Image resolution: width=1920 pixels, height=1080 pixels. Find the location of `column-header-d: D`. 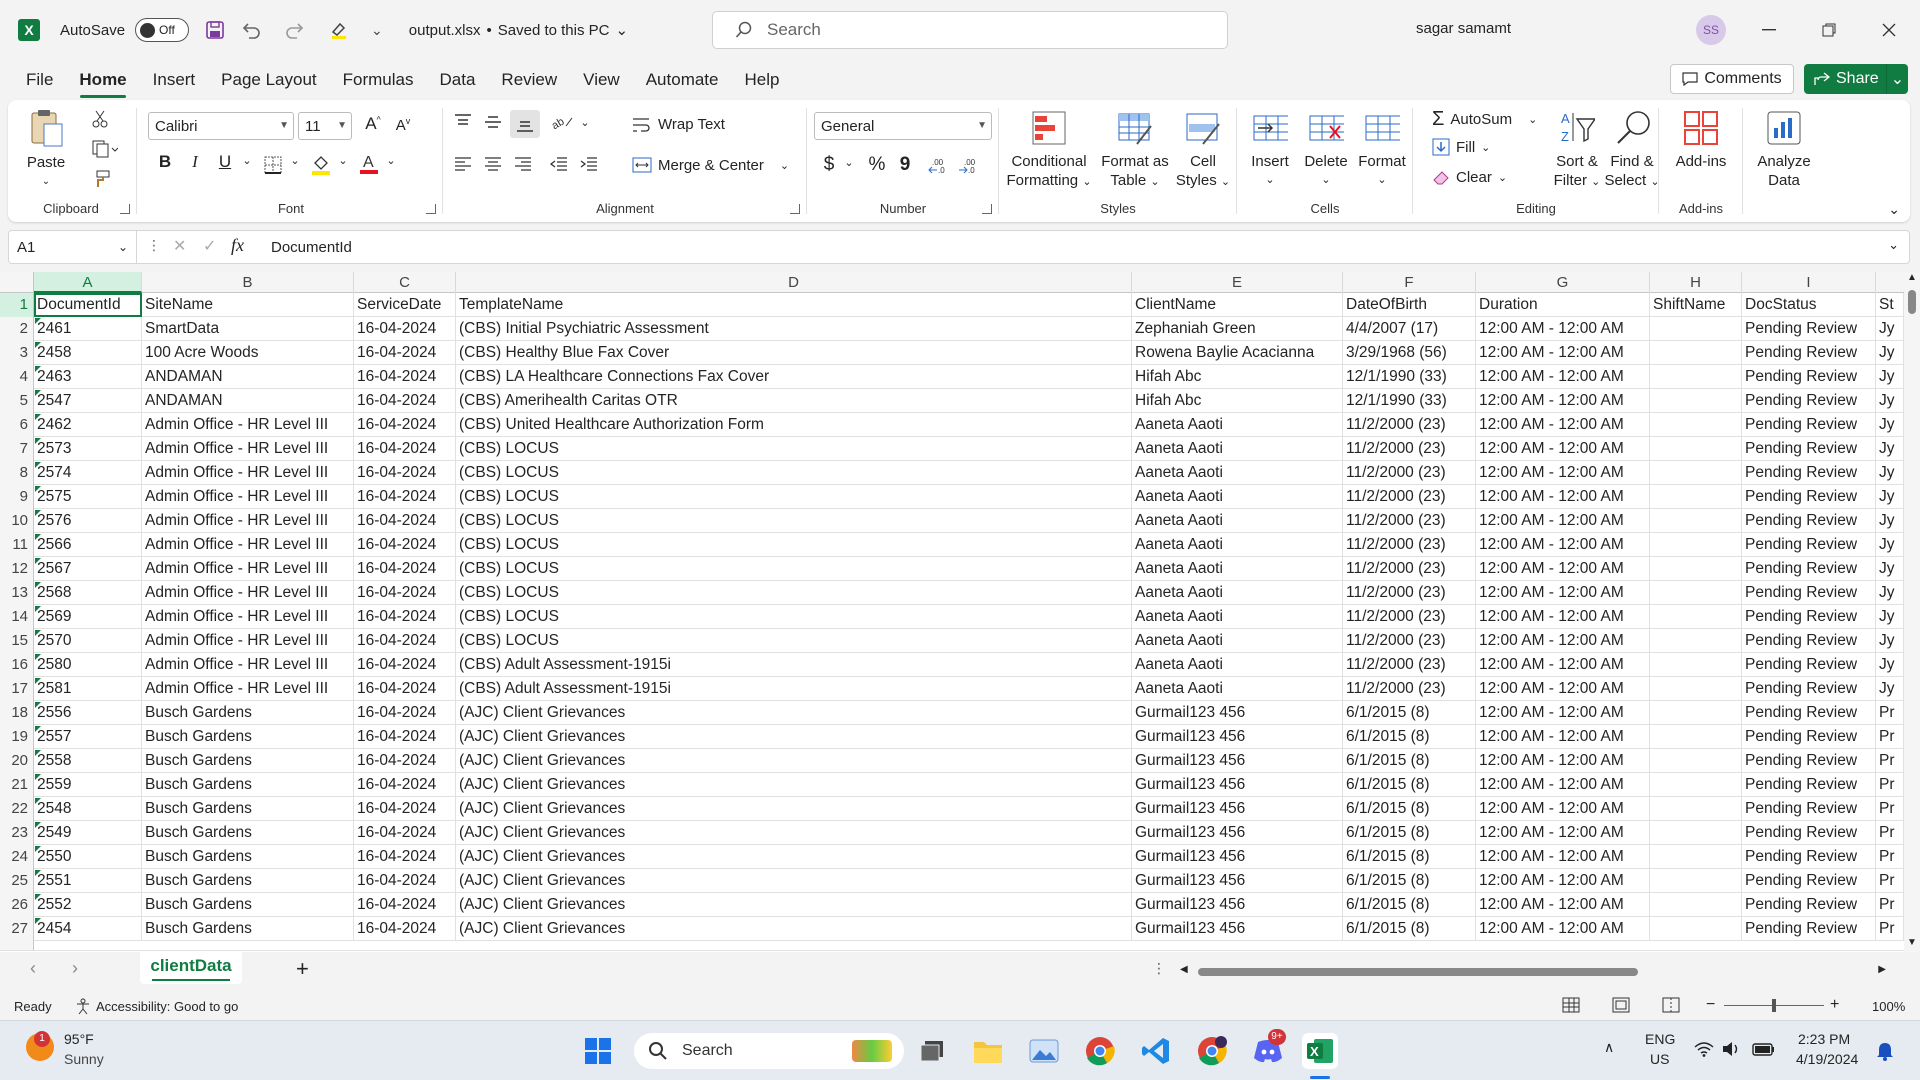

column-header-d: D is located at coordinates (794, 282).